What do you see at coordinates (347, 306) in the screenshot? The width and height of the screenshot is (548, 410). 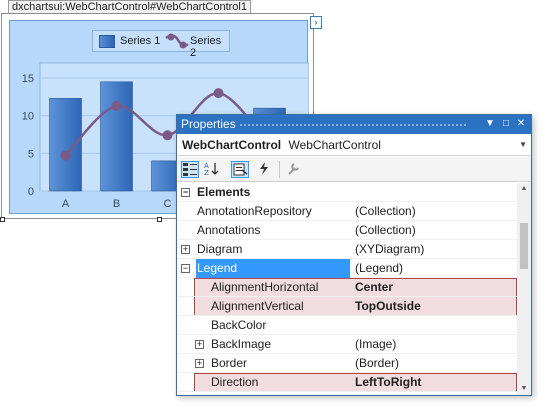 I see `property-row: AlignmentVertical TopOutside` at bounding box center [347, 306].